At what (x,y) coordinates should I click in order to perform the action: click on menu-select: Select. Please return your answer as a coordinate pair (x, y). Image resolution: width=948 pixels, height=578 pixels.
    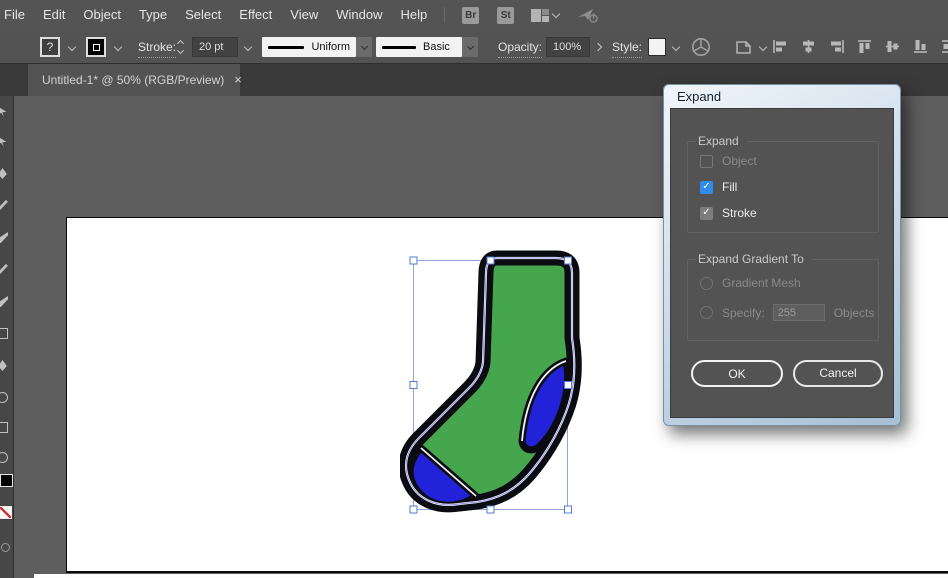
    Looking at the image, I should click on (203, 15).